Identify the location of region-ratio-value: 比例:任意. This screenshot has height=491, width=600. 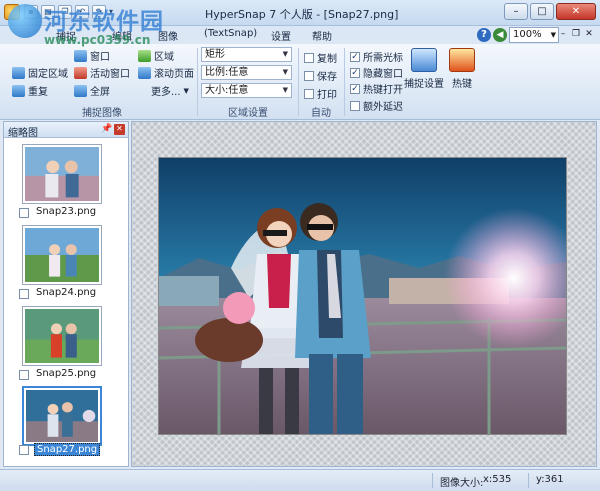
(227, 72).